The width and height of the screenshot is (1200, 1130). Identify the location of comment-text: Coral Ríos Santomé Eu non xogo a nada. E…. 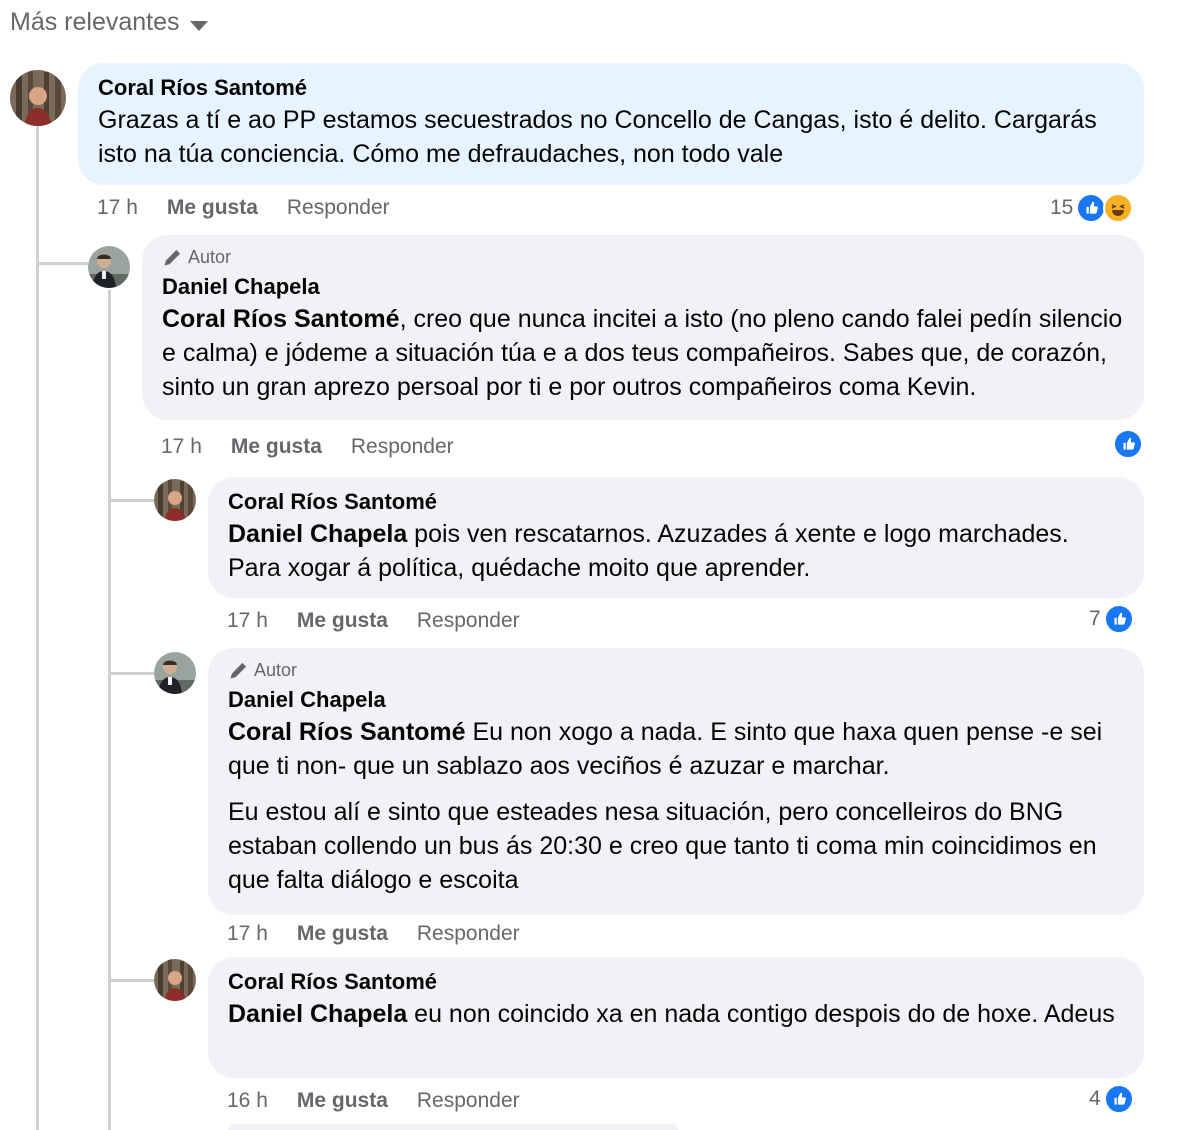
(676, 749).